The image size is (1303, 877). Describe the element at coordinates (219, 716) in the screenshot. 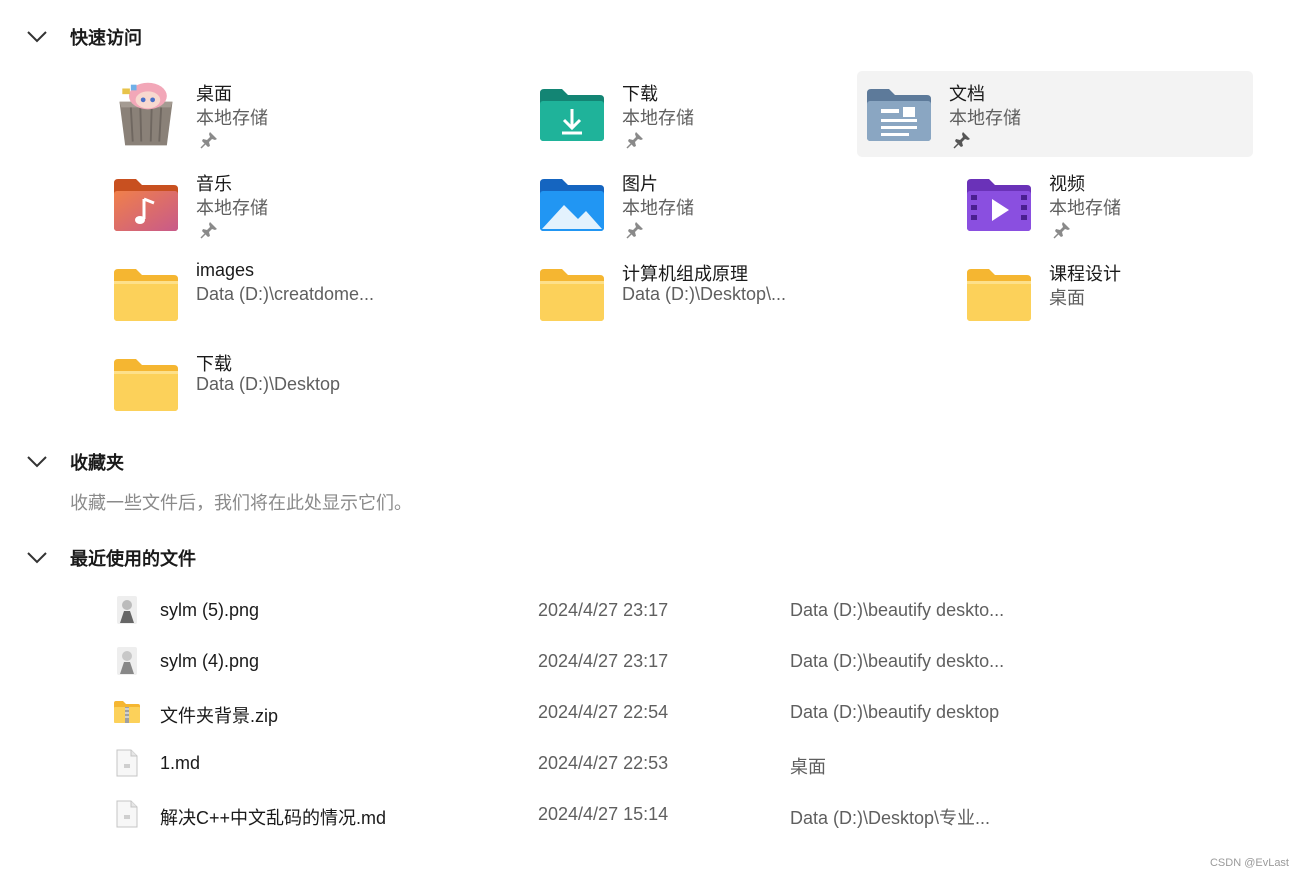

I see `file-name: 文件夹背景.zip` at that location.